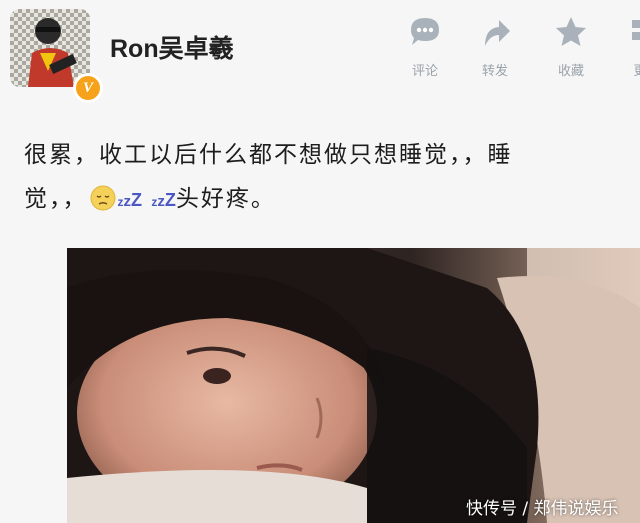  What do you see at coordinates (56, 199) in the screenshot?
I see `post-text-fragment: 觉，，` at bounding box center [56, 199].